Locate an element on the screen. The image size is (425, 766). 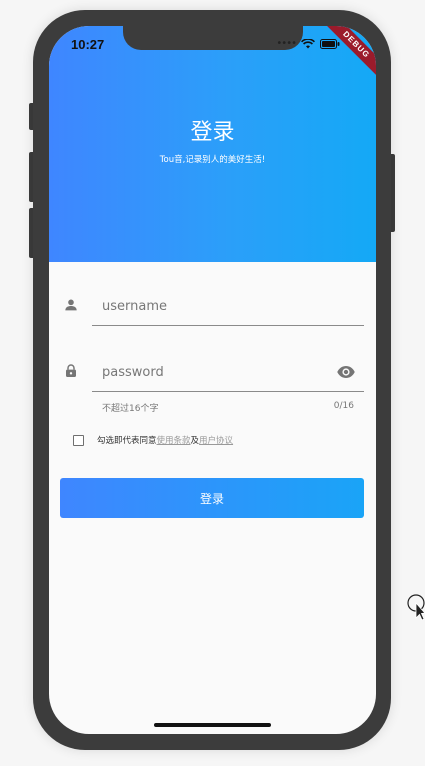
user-agreement-link: 用户协议 is located at coordinates (216, 441).